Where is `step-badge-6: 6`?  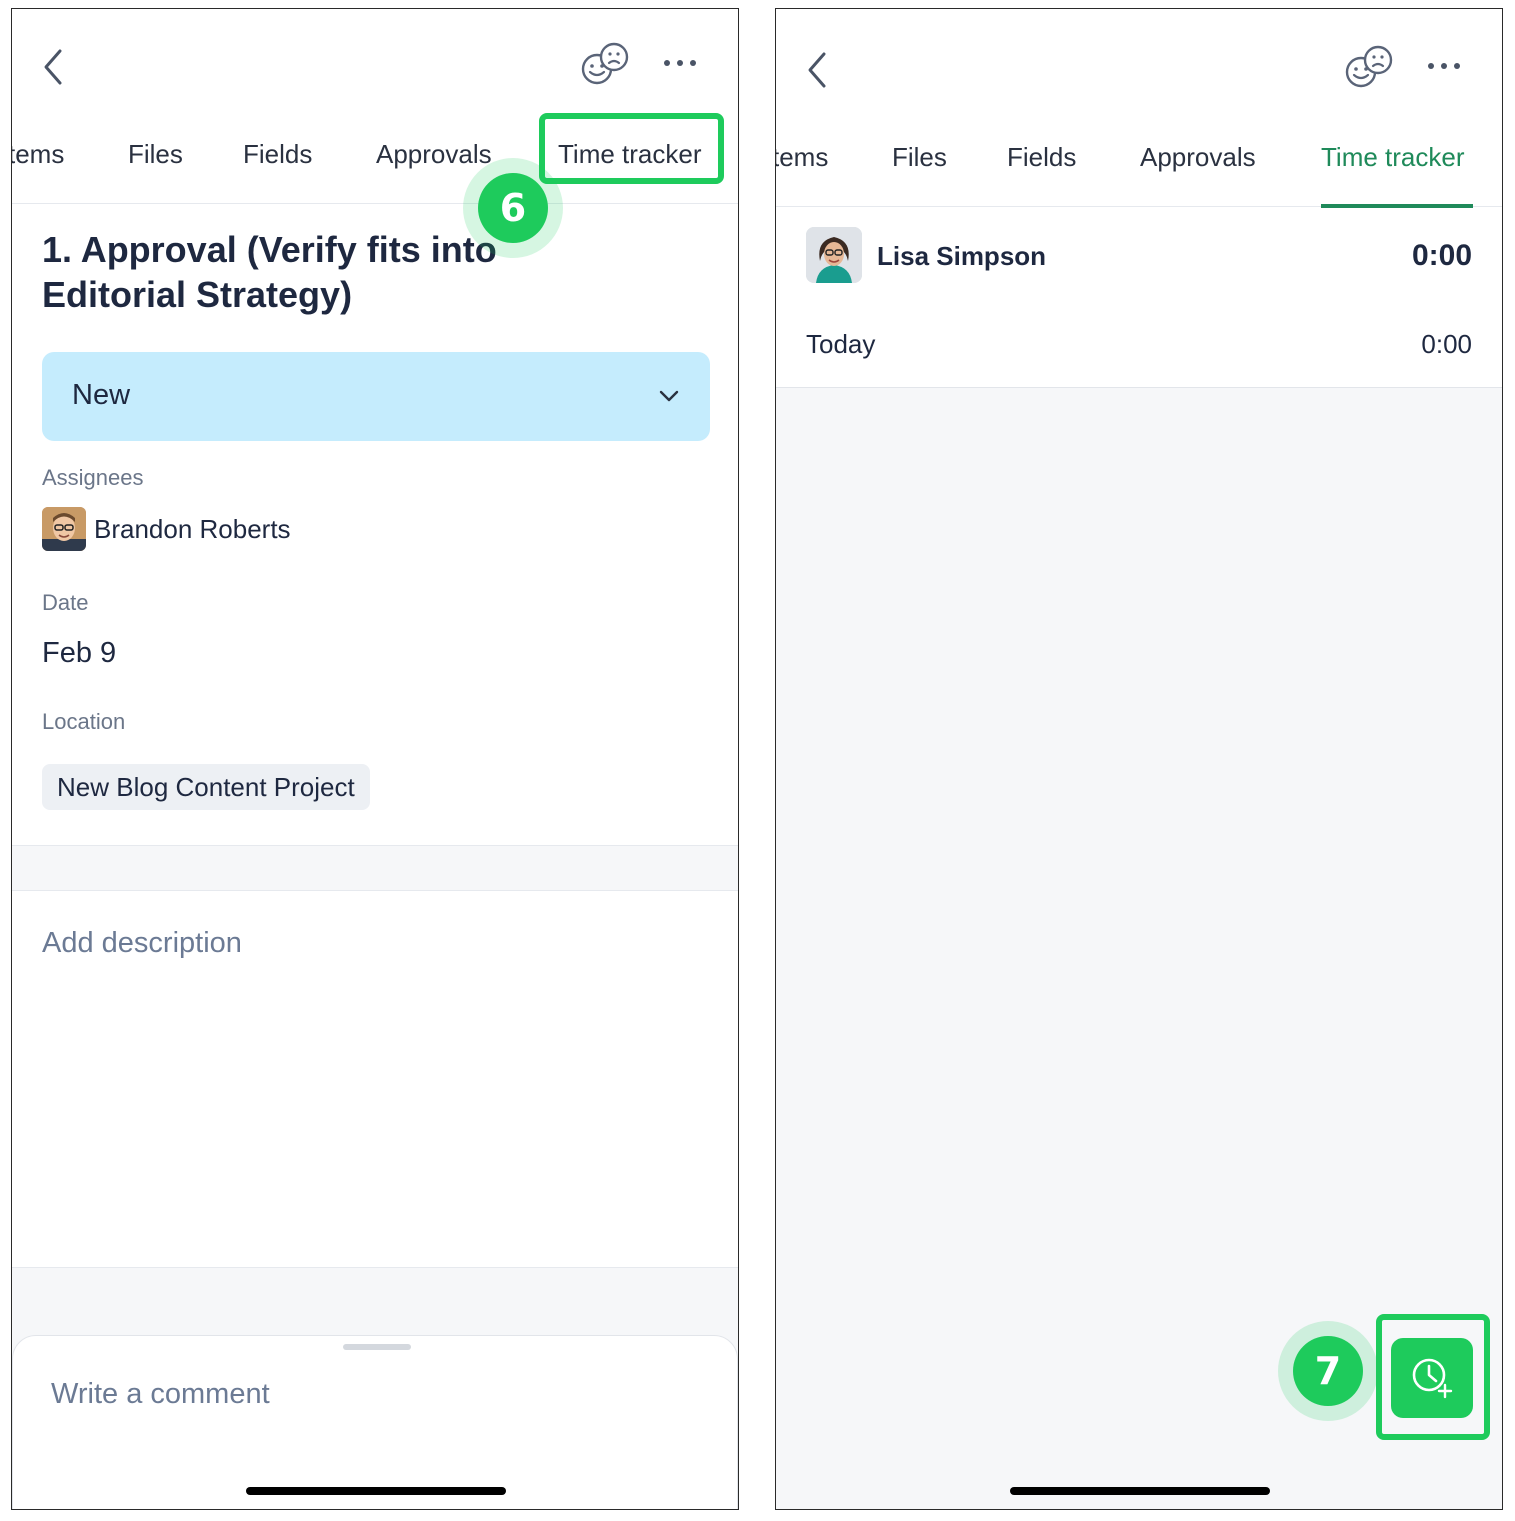 step-badge-6: 6 is located at coordinates (513, 208).